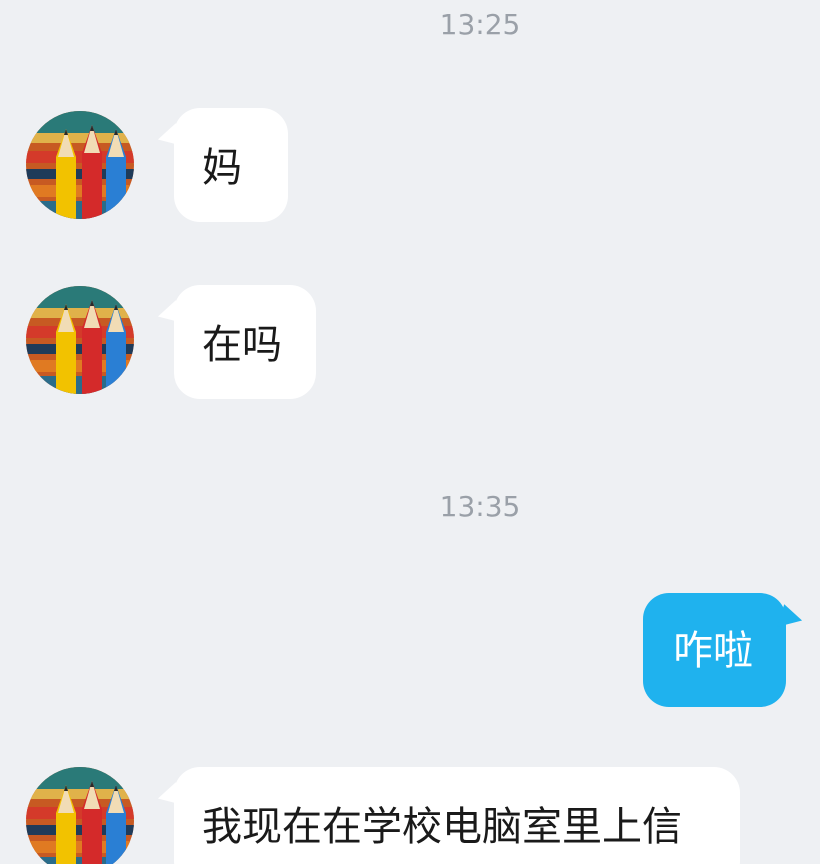 The width and height of the screenshot is (820, 864). I want to click on message-text: 我现在在学校电脑室里上信, so click(442, 827).